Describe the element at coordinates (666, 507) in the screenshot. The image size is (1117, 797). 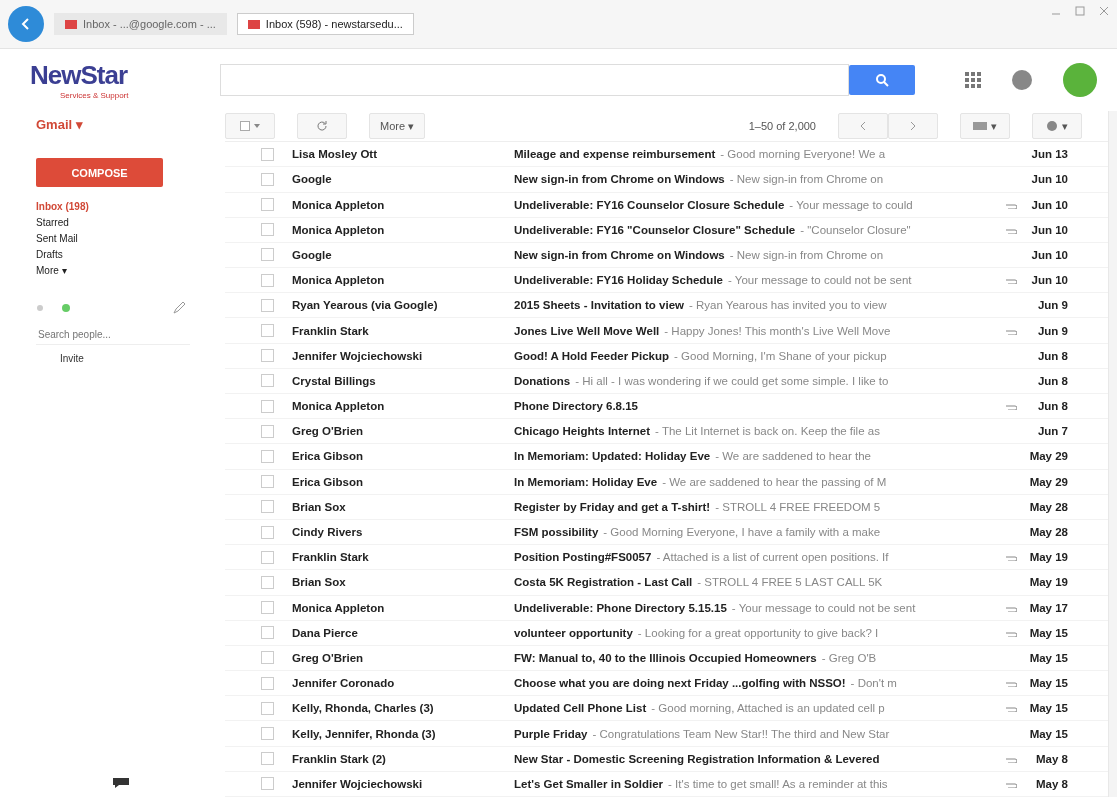
I see `message-row: Brian Sox Register by Friday and get a T-shirt! - STROLL 4 FREE FREEDOM 5 May 28` at that location.